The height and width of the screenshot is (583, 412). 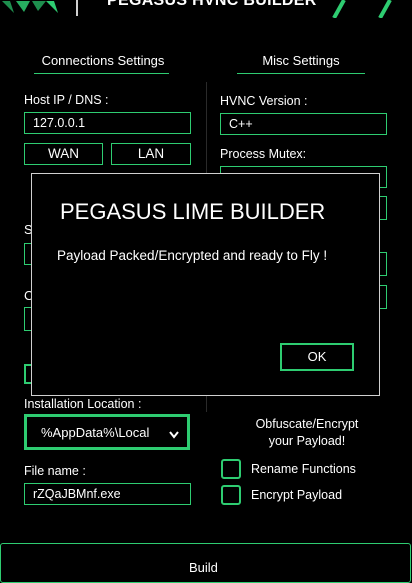 What do you see at coordinates (66, 100) in the screenshot?
I see `host-label: Host IP / DNS :` at bounding box center [66, 100].